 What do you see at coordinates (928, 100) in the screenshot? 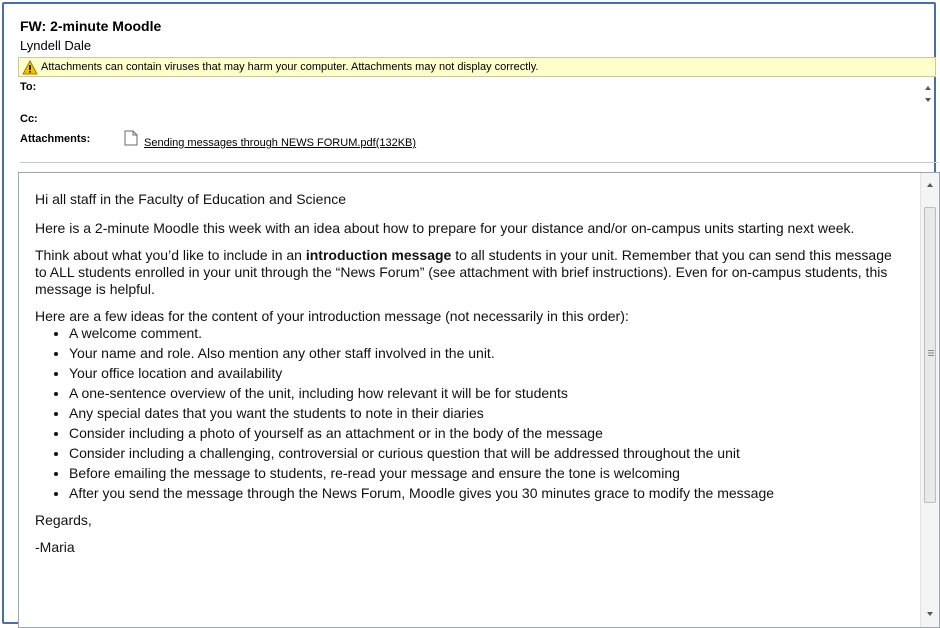
I see `recipients-scroll-down-icon` at bounding box center [928, 100].